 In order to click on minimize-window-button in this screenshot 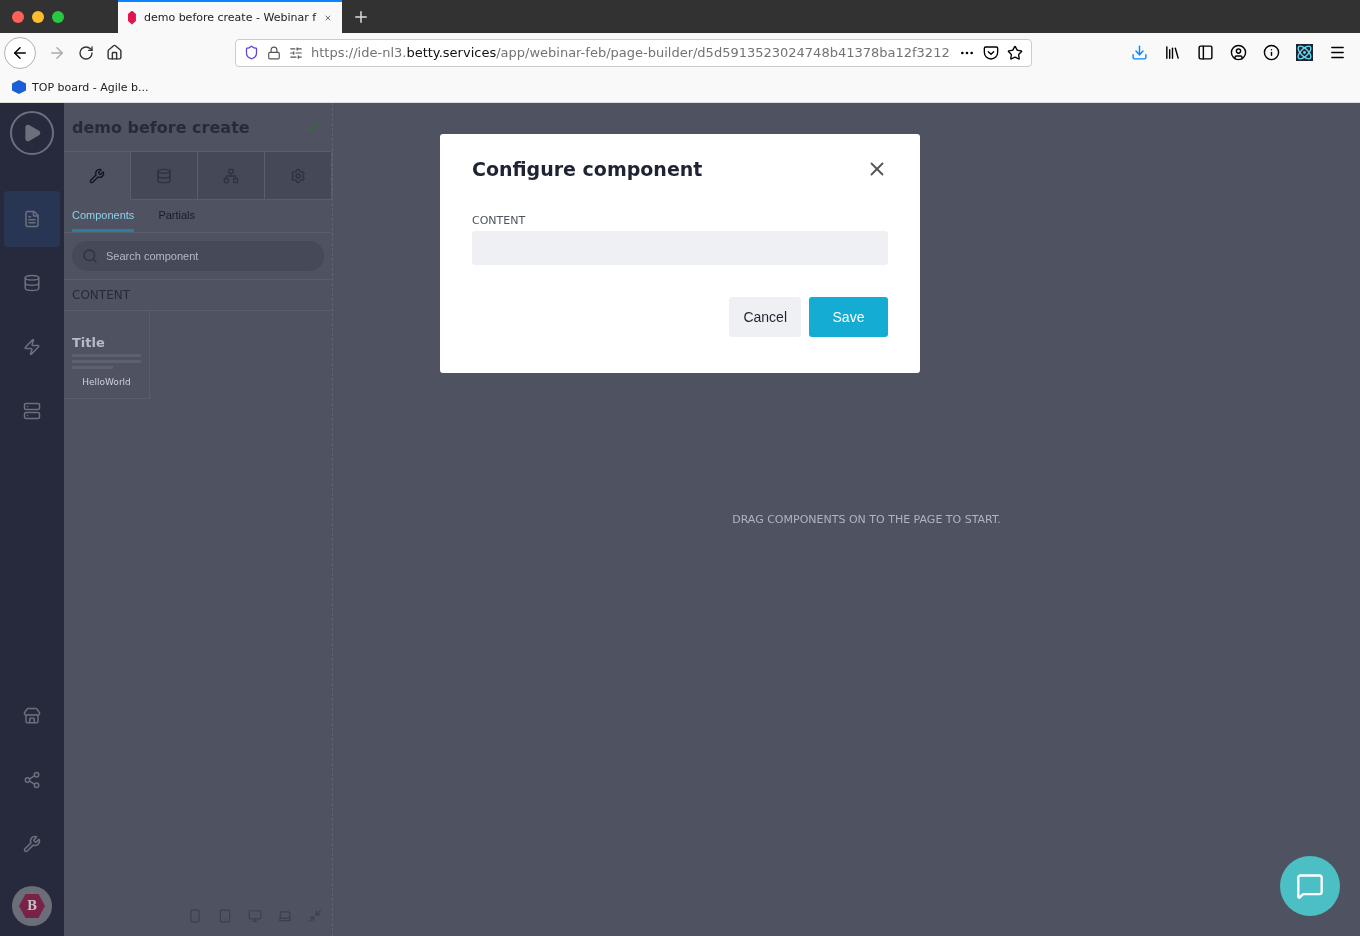, I will do `click(38, 16)`.